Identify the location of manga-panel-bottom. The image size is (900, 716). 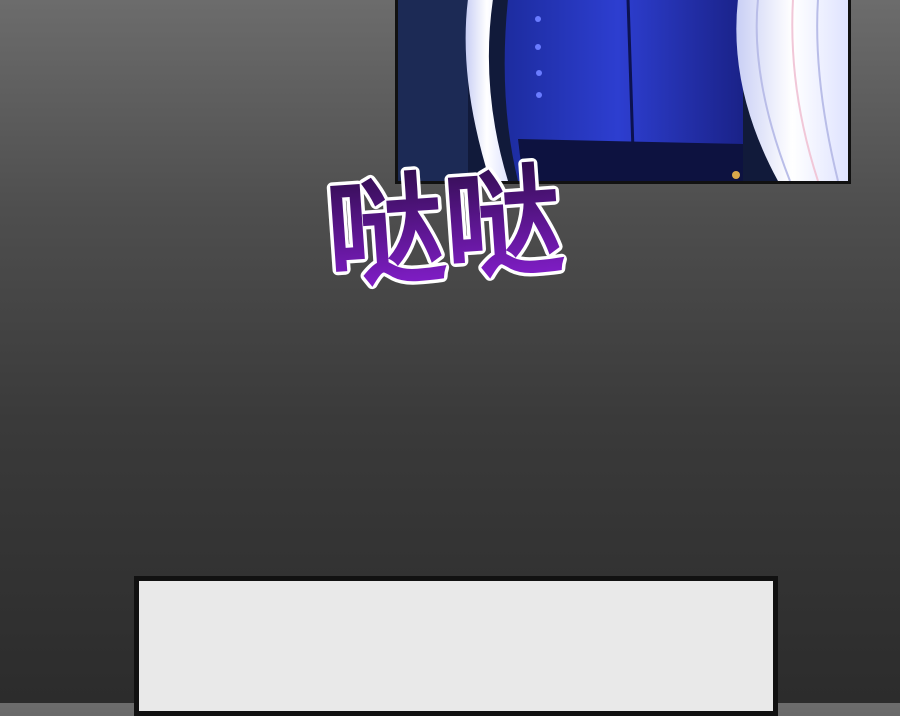
(456, 646).